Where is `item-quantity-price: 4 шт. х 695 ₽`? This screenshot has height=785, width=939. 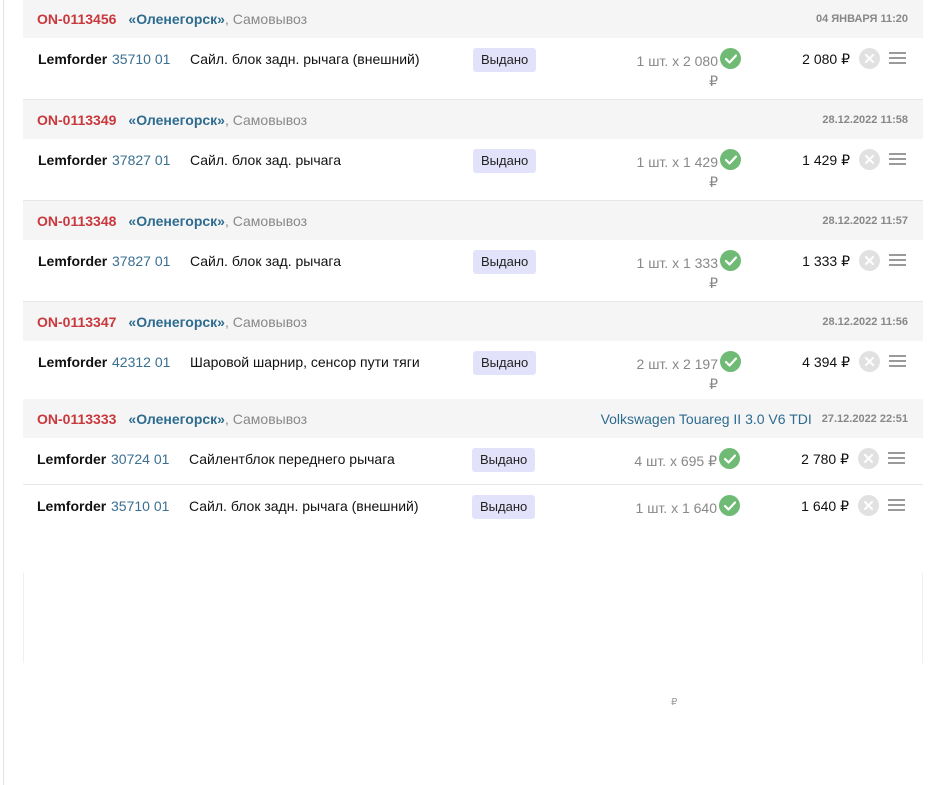 item-quantity-price: 4 шт. х 695 ₽ is located at coordinates (664, 461).